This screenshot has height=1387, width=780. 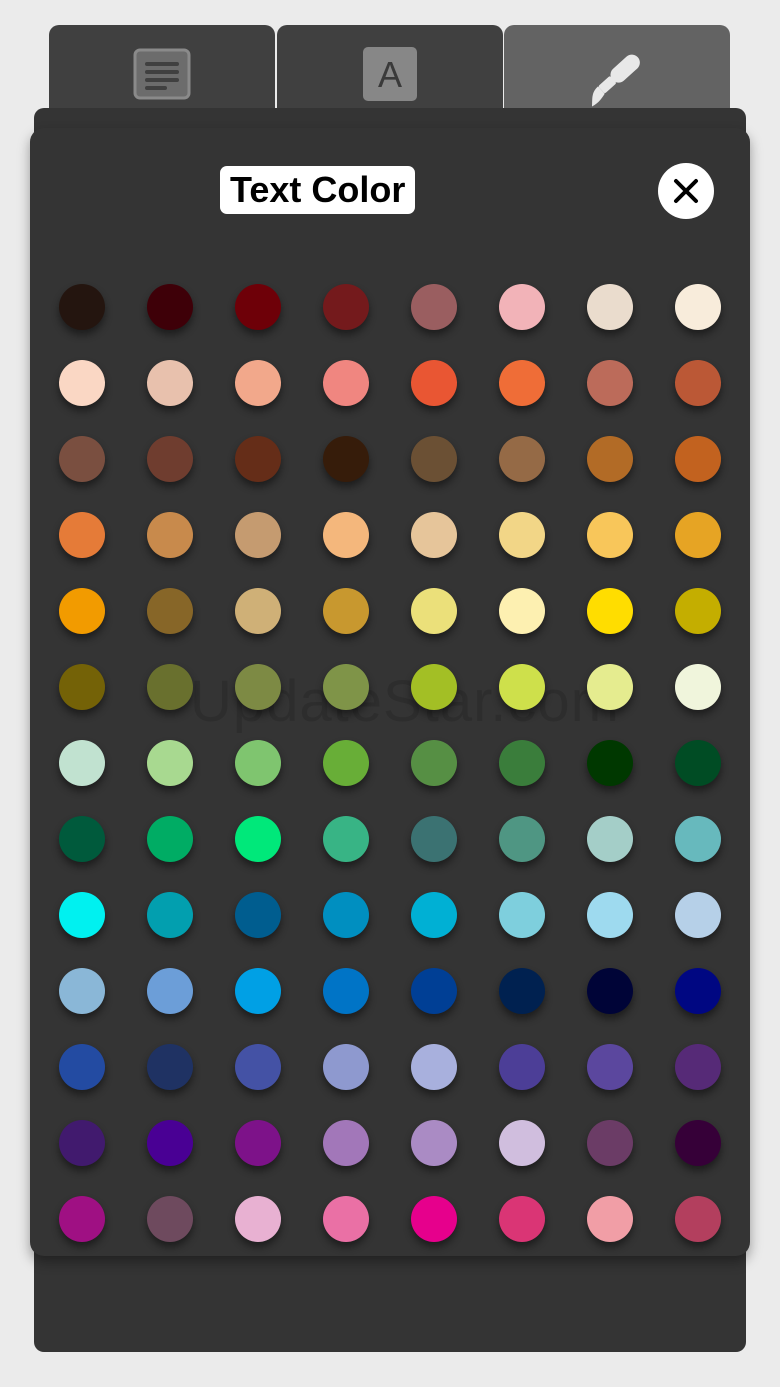 I want to click on close-button, so click(x=686, y=191).